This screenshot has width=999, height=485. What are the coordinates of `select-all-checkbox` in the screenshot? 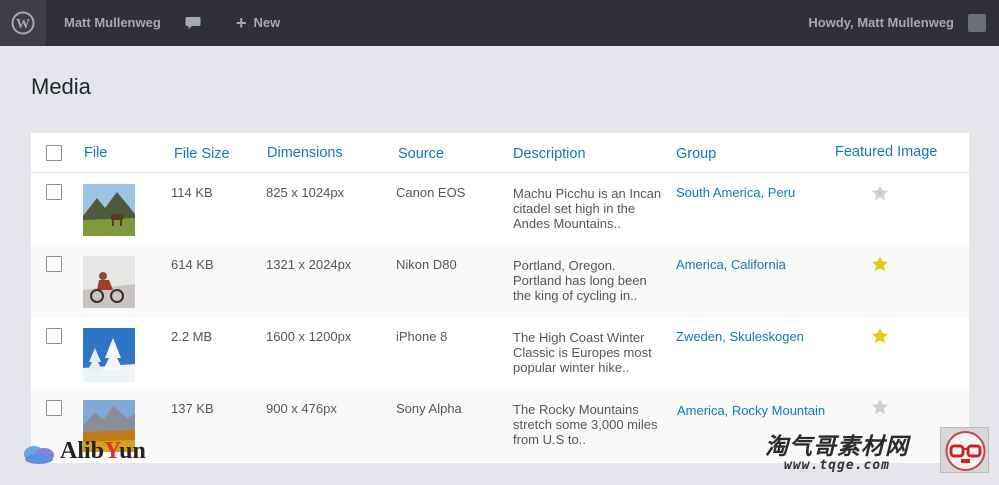 It's located at (54, 153).